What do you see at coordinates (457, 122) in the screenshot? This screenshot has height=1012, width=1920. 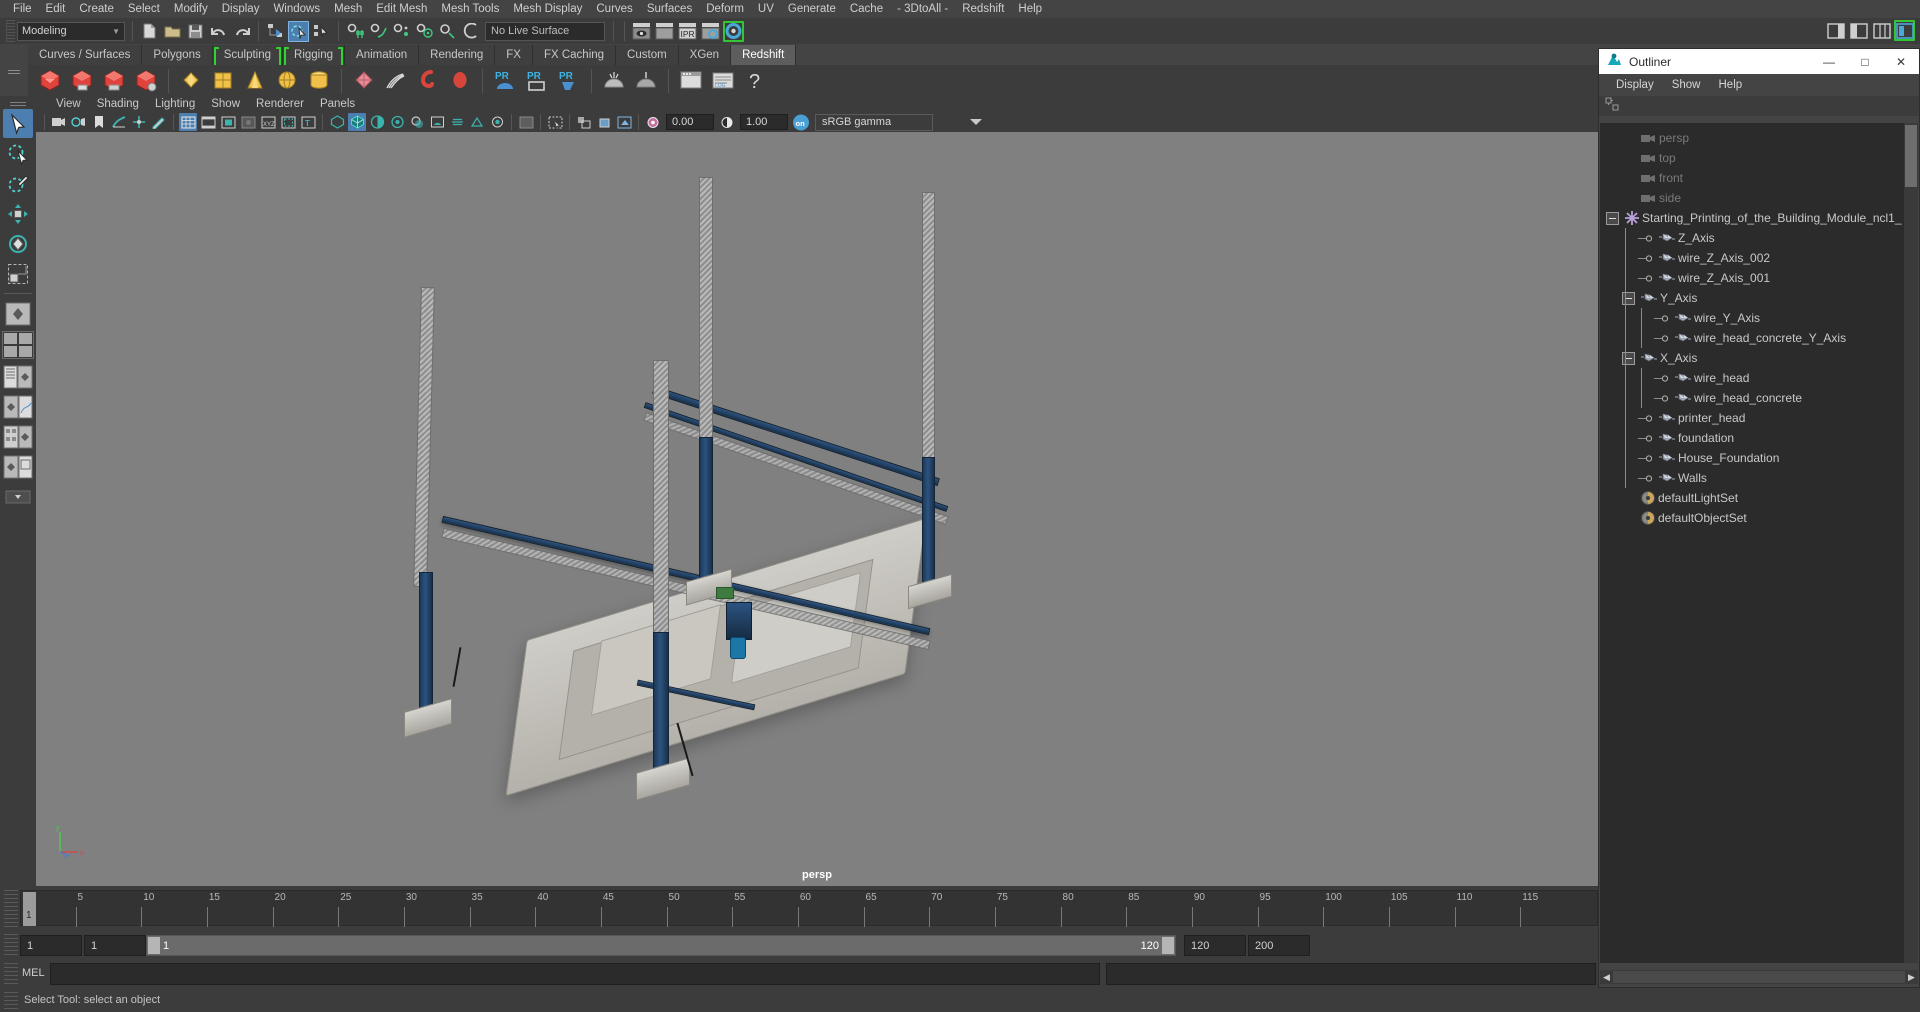 I see `motion-blur-icon` at bounding box center [457, 122].